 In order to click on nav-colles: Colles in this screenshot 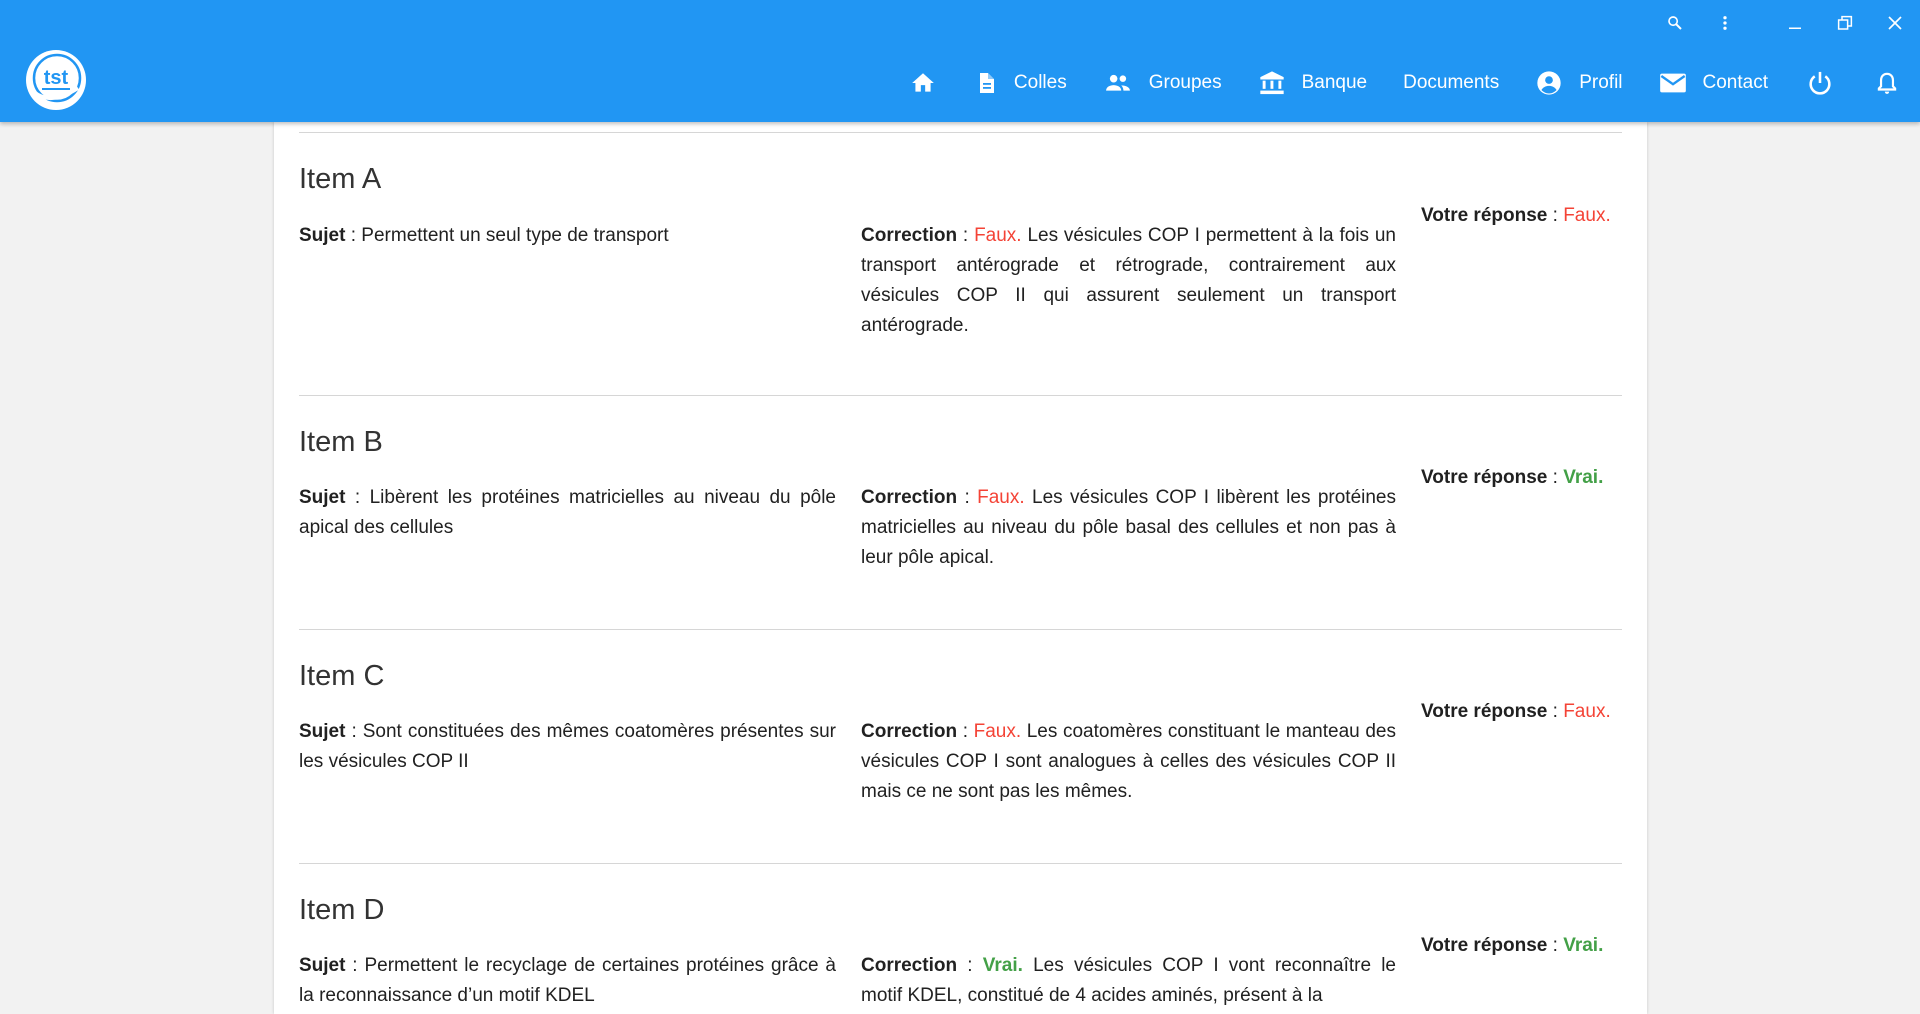, I will do `click(1020, 83)`.